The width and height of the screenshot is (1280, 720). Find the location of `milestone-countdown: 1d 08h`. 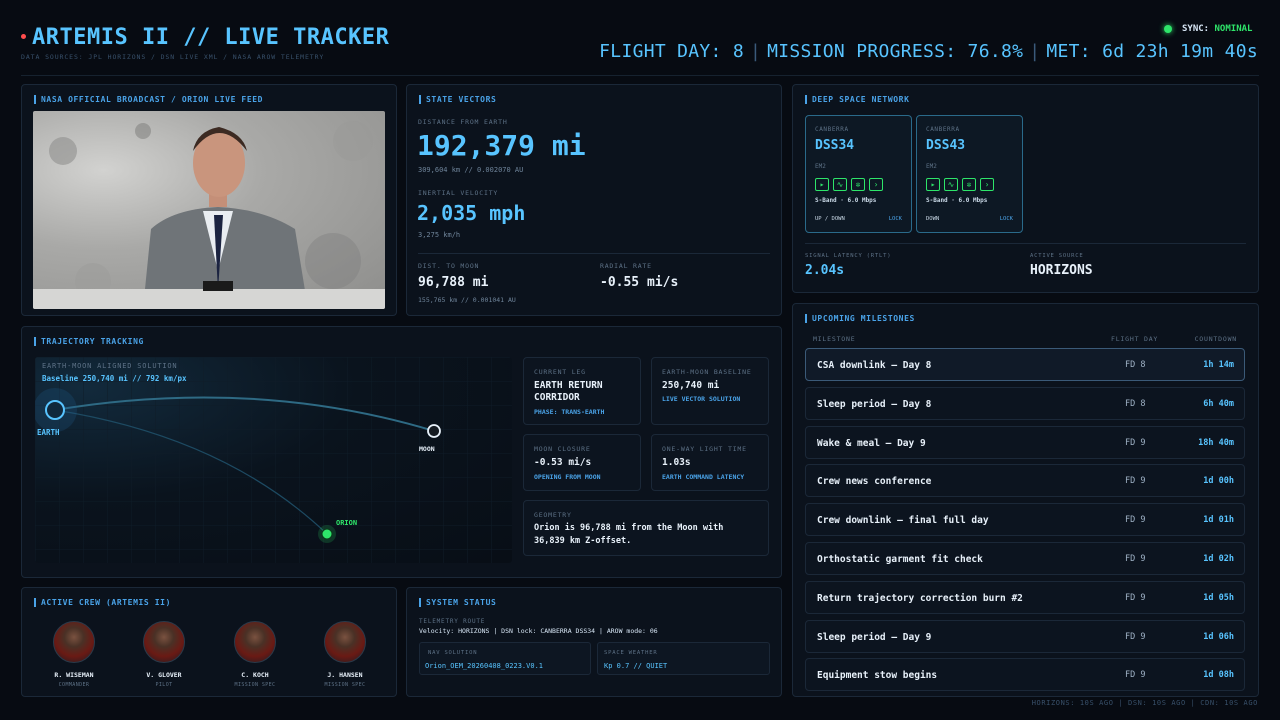

milestone-countdown: 1d 08h is located at coordinates (1218, 675).